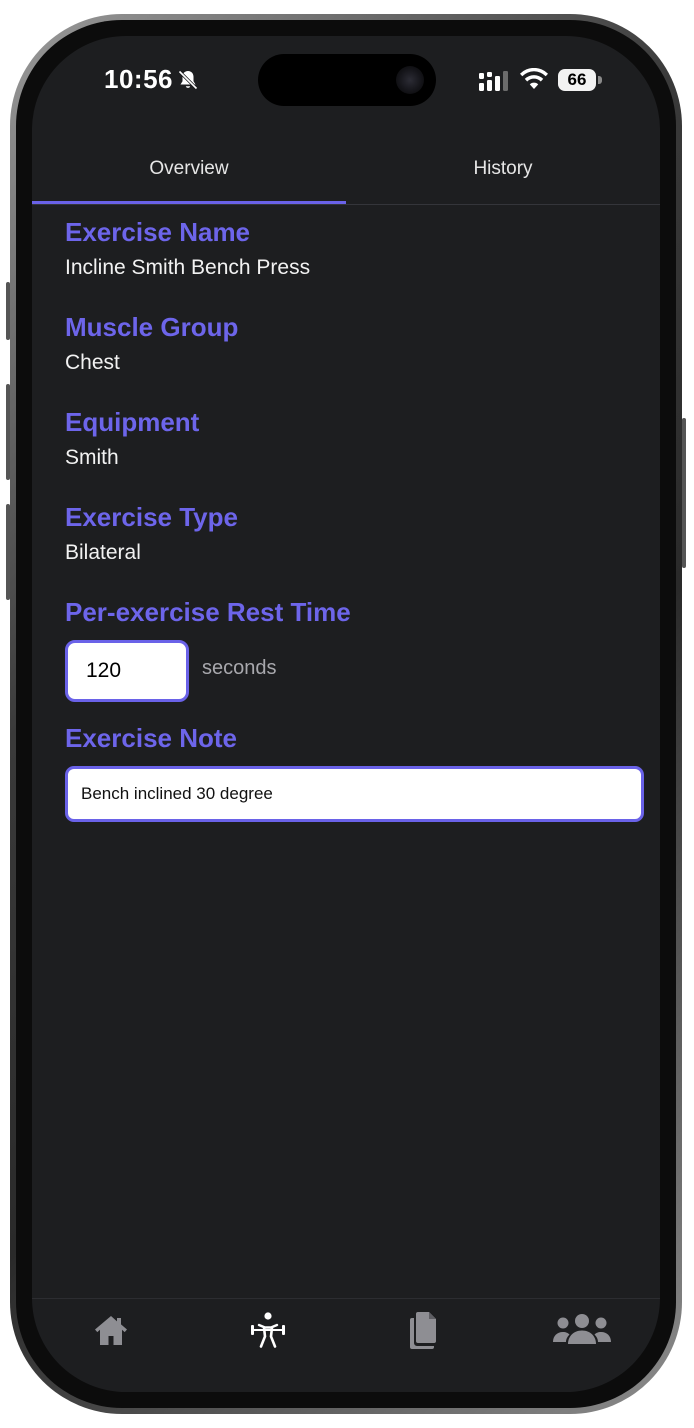  I want to click on exercise-name-label: Exercise Name, so click(158, 232).